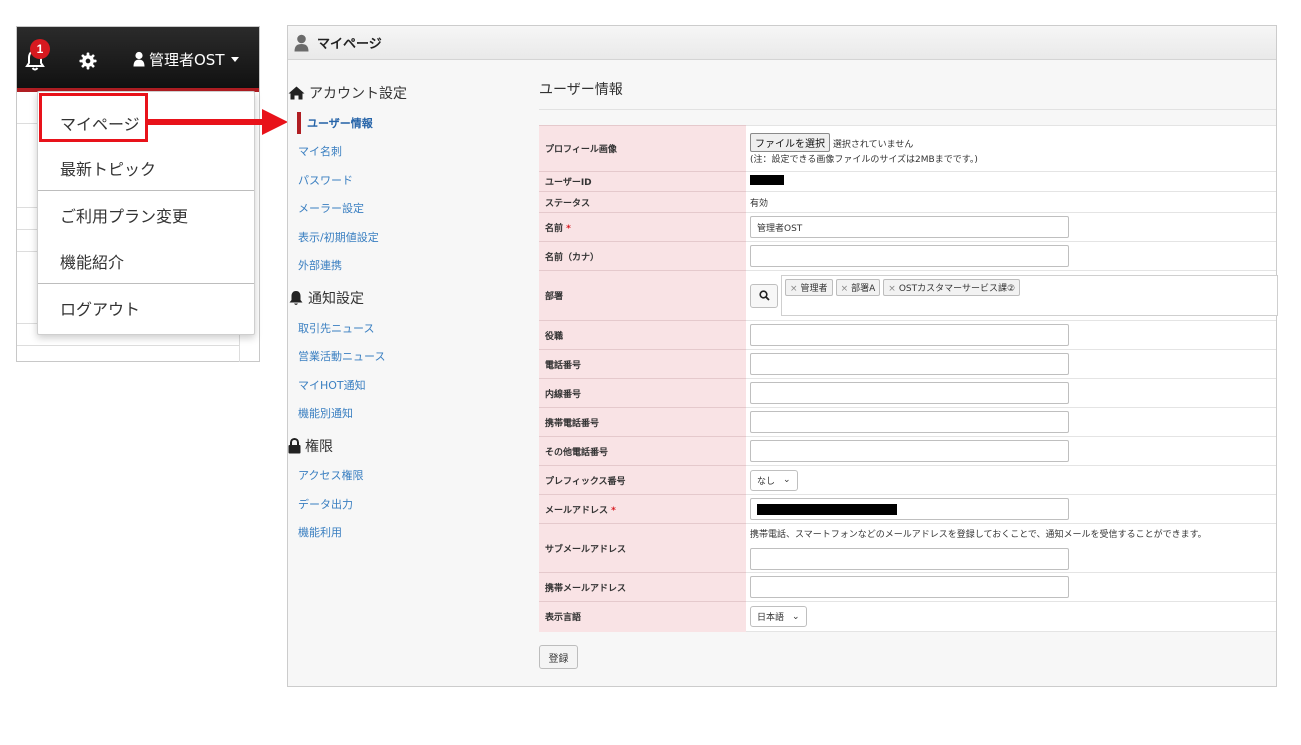  Describe the element at coordinates (642, 480) in the screenshot. I see `field-label: プレフィックス番号` at that location.